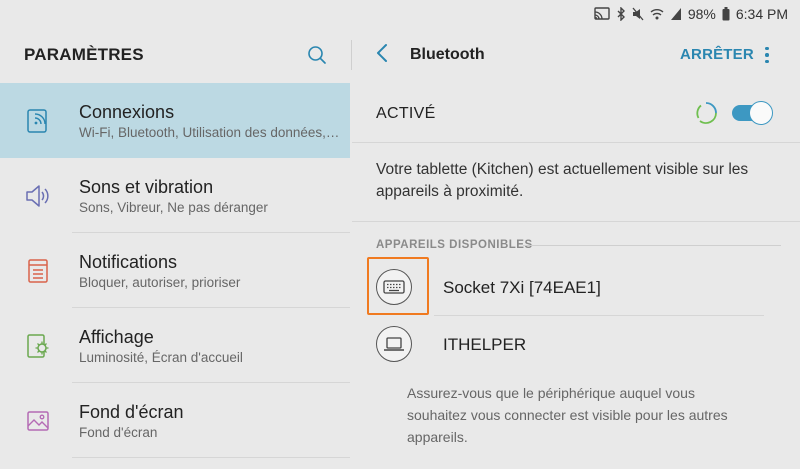  Describe the element at coordinates (522, 287) in the screenshot. I see `device-name: Socket 7Xi [74EAE1]` at that location.